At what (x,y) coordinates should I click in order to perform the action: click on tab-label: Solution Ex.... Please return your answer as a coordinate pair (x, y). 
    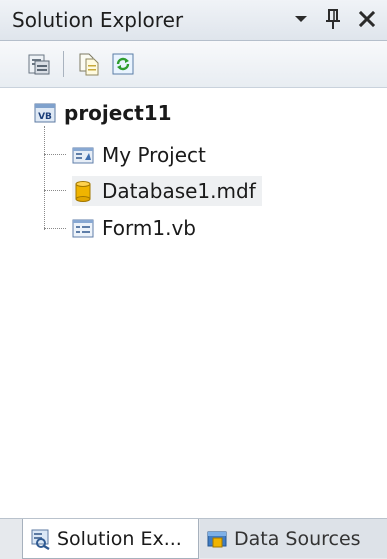
    Looking at the image, I should click on (119, 538).